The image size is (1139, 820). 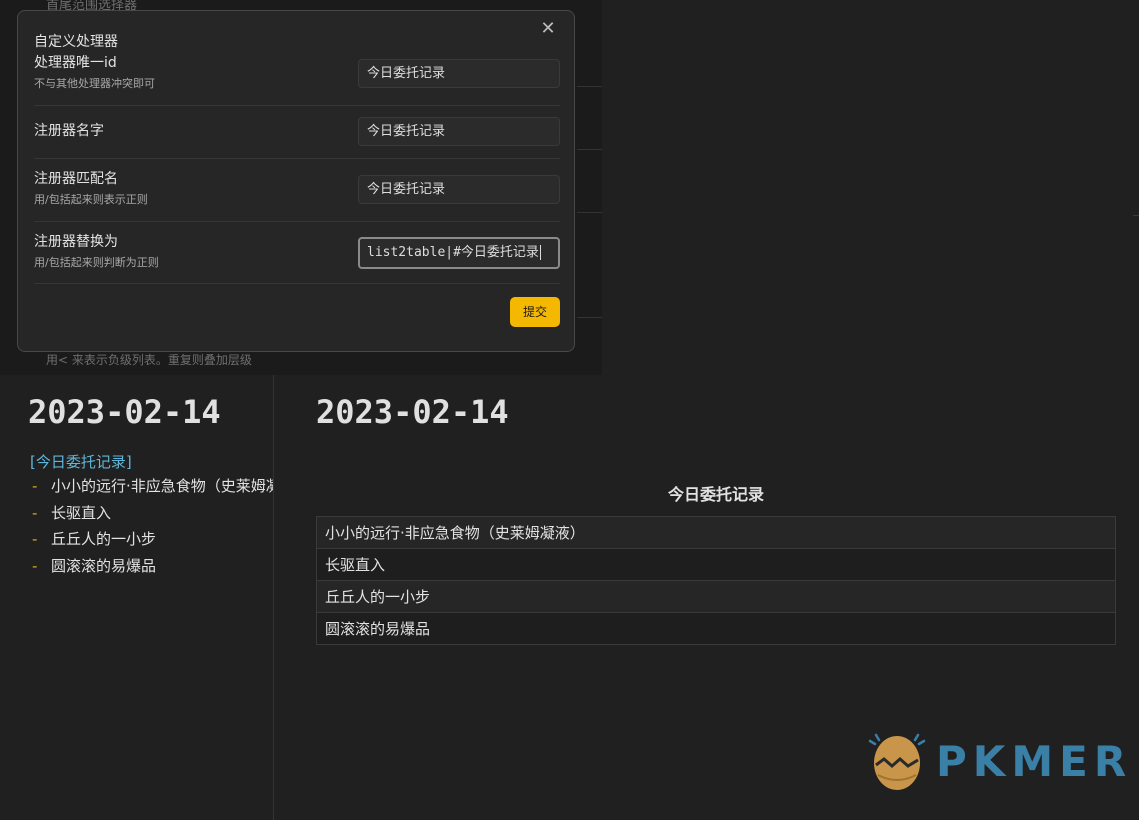 I want to click on table-cell: 丘丘人的一小步, so click(x=716, y=596).